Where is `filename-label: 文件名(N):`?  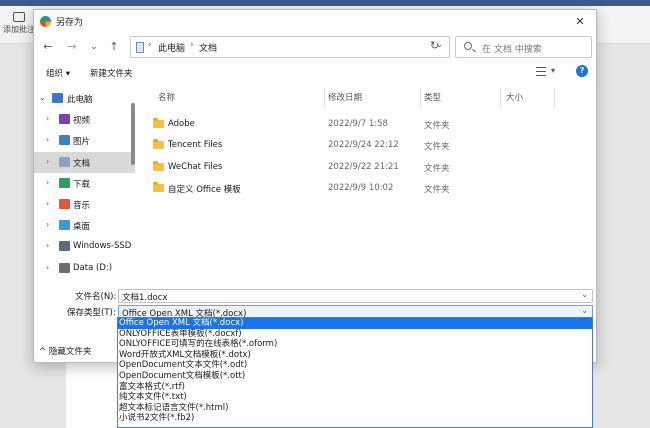 filename-label: 文件名(N): is located at coordinates (96, 297).